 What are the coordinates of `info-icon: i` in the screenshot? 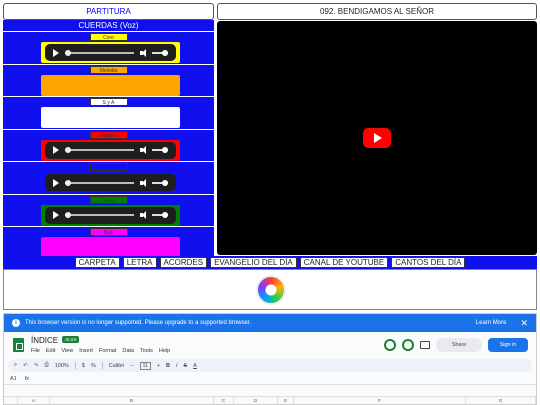 It's located at (16, 323).